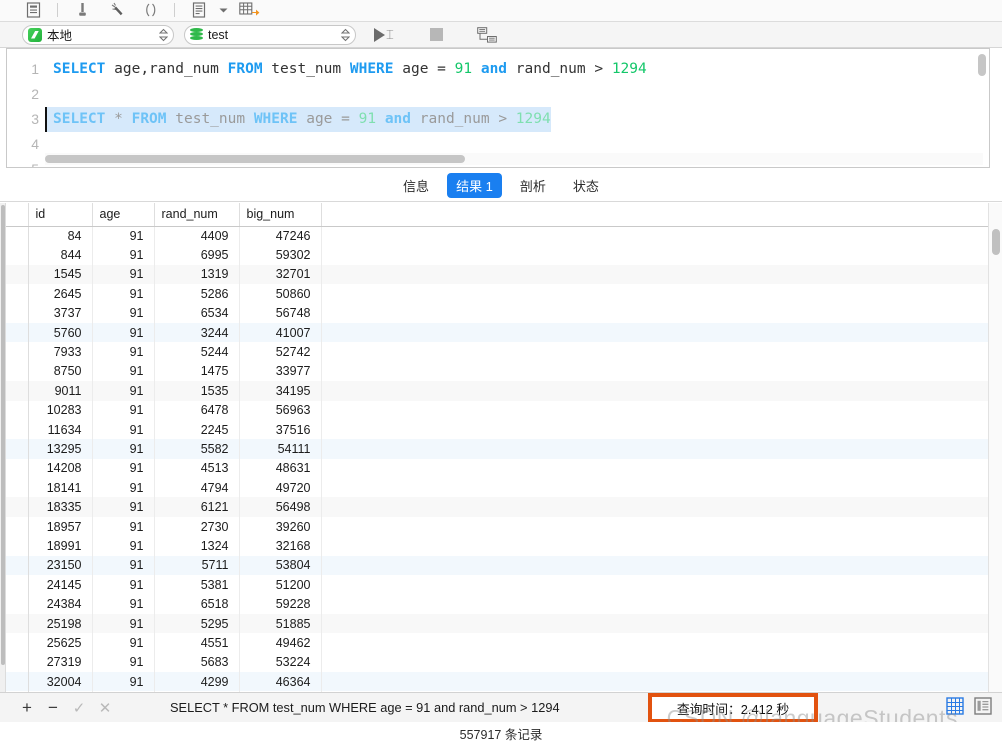  What do you see at coordinates (150, 10) in the screenshot?
I see `parentheses-icon` at bounding box center [150, 10].